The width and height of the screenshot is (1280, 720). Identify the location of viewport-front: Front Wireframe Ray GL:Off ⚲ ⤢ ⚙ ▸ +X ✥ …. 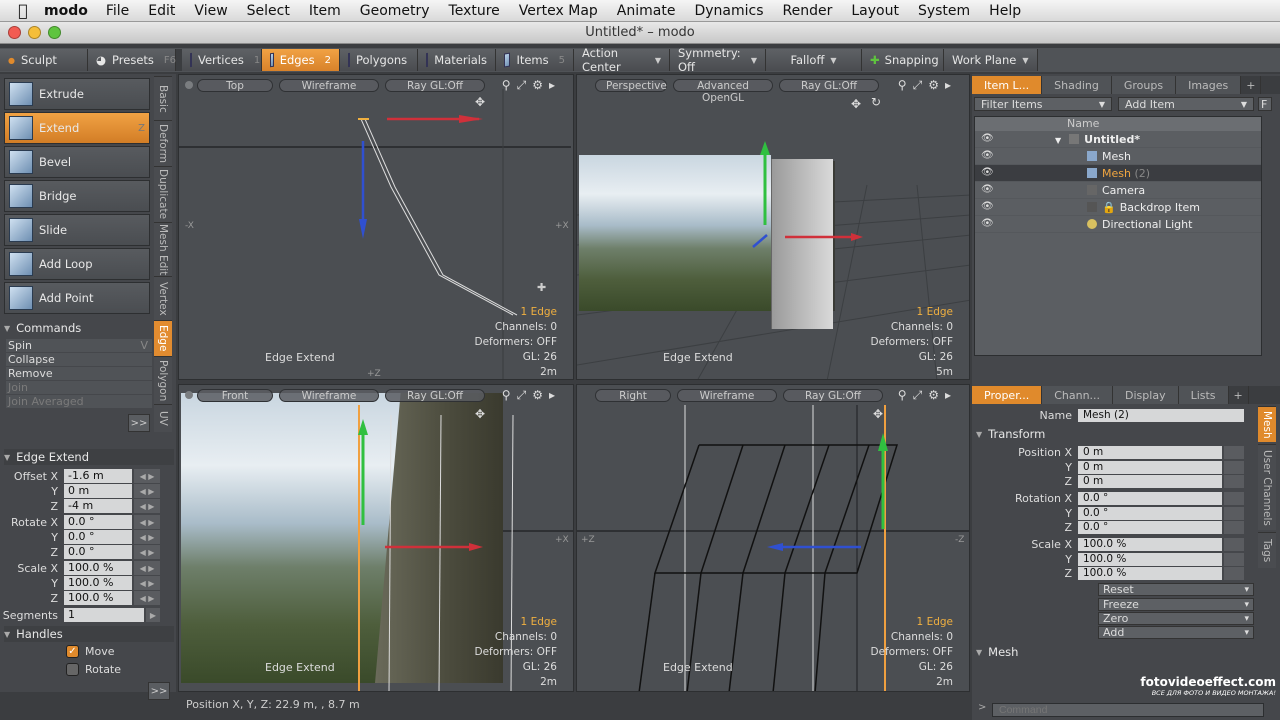
(376, 538).